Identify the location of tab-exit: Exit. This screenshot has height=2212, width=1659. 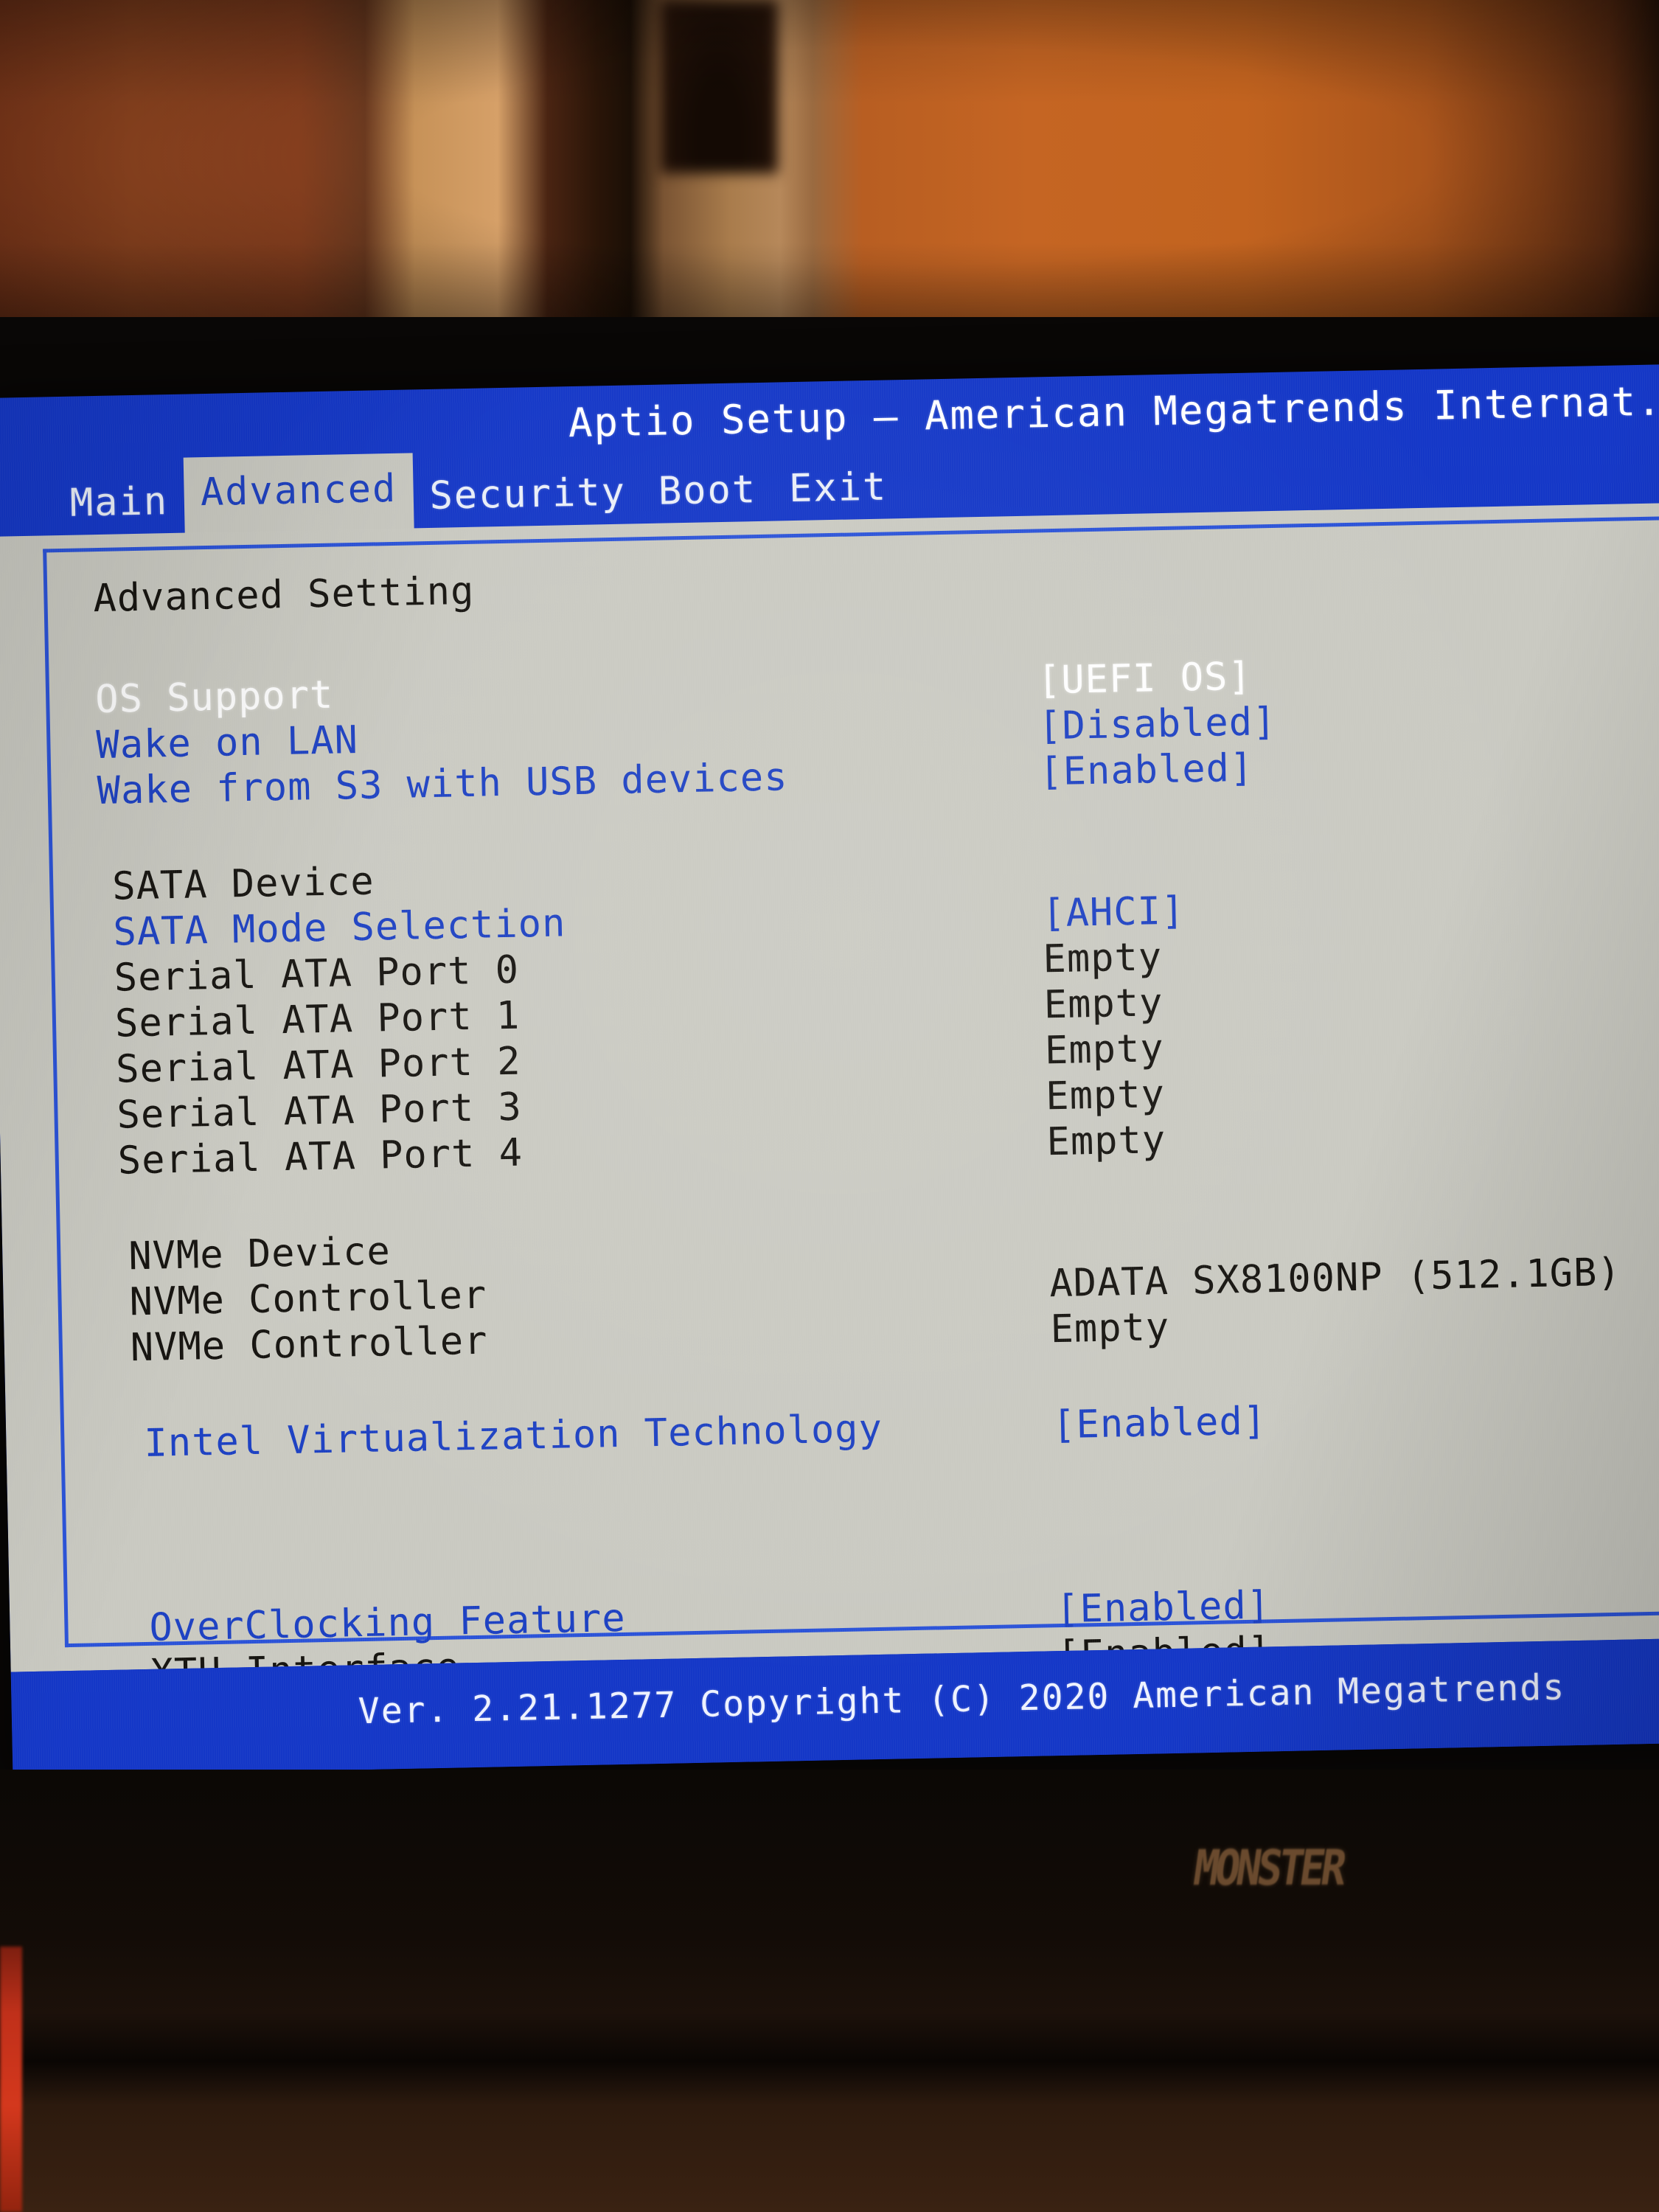
(838, 488).